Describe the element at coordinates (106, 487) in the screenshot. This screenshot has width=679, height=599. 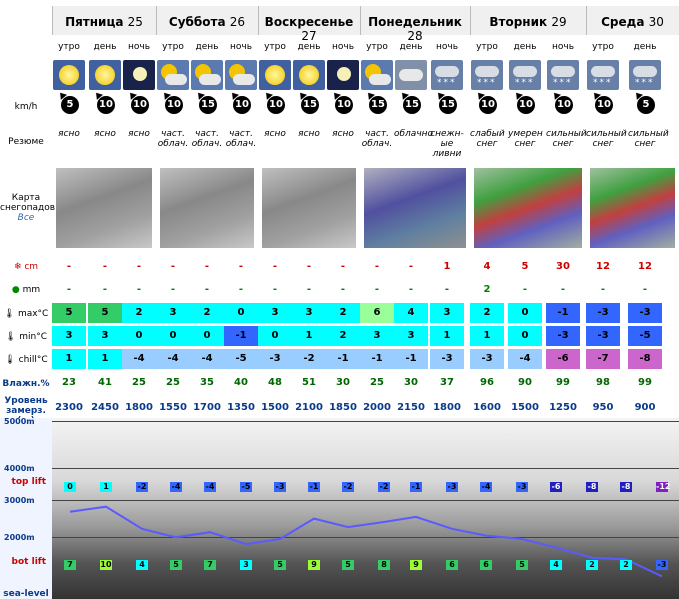
I see `top-lift-temp: 1` at that location.